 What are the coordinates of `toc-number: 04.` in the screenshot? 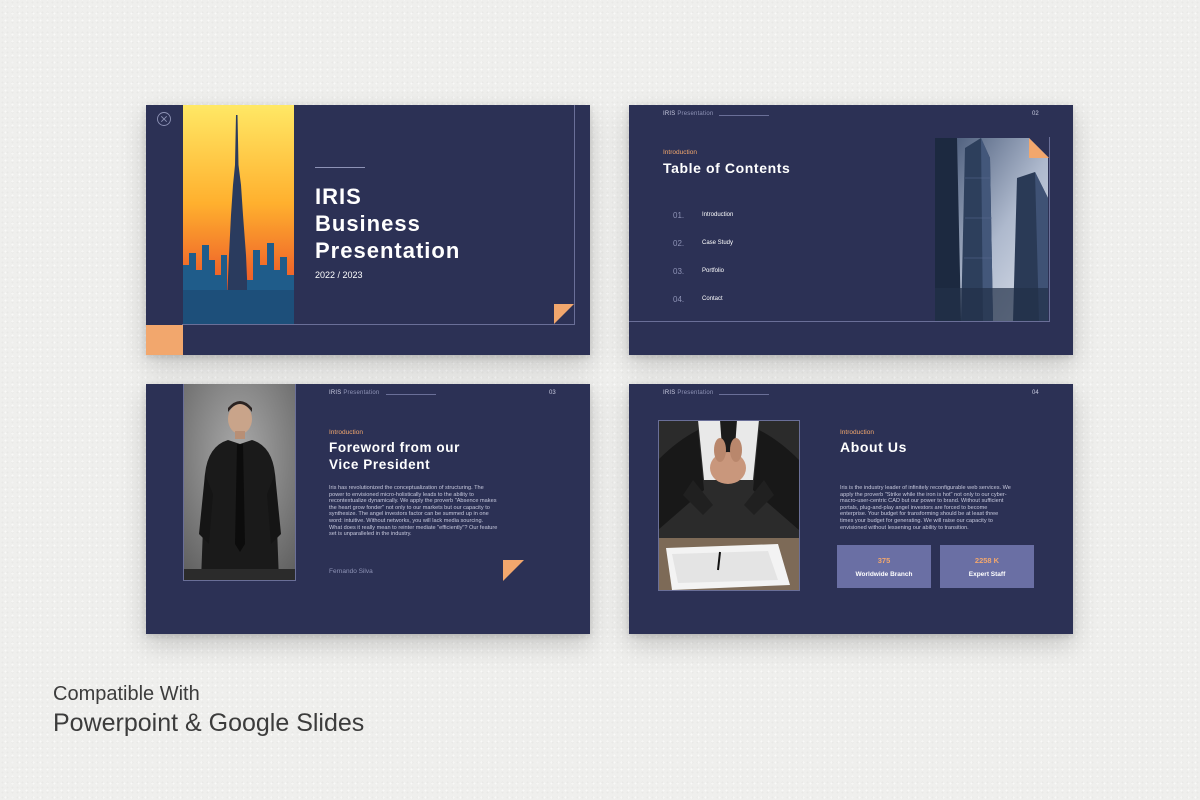 It's located at (679, 299).